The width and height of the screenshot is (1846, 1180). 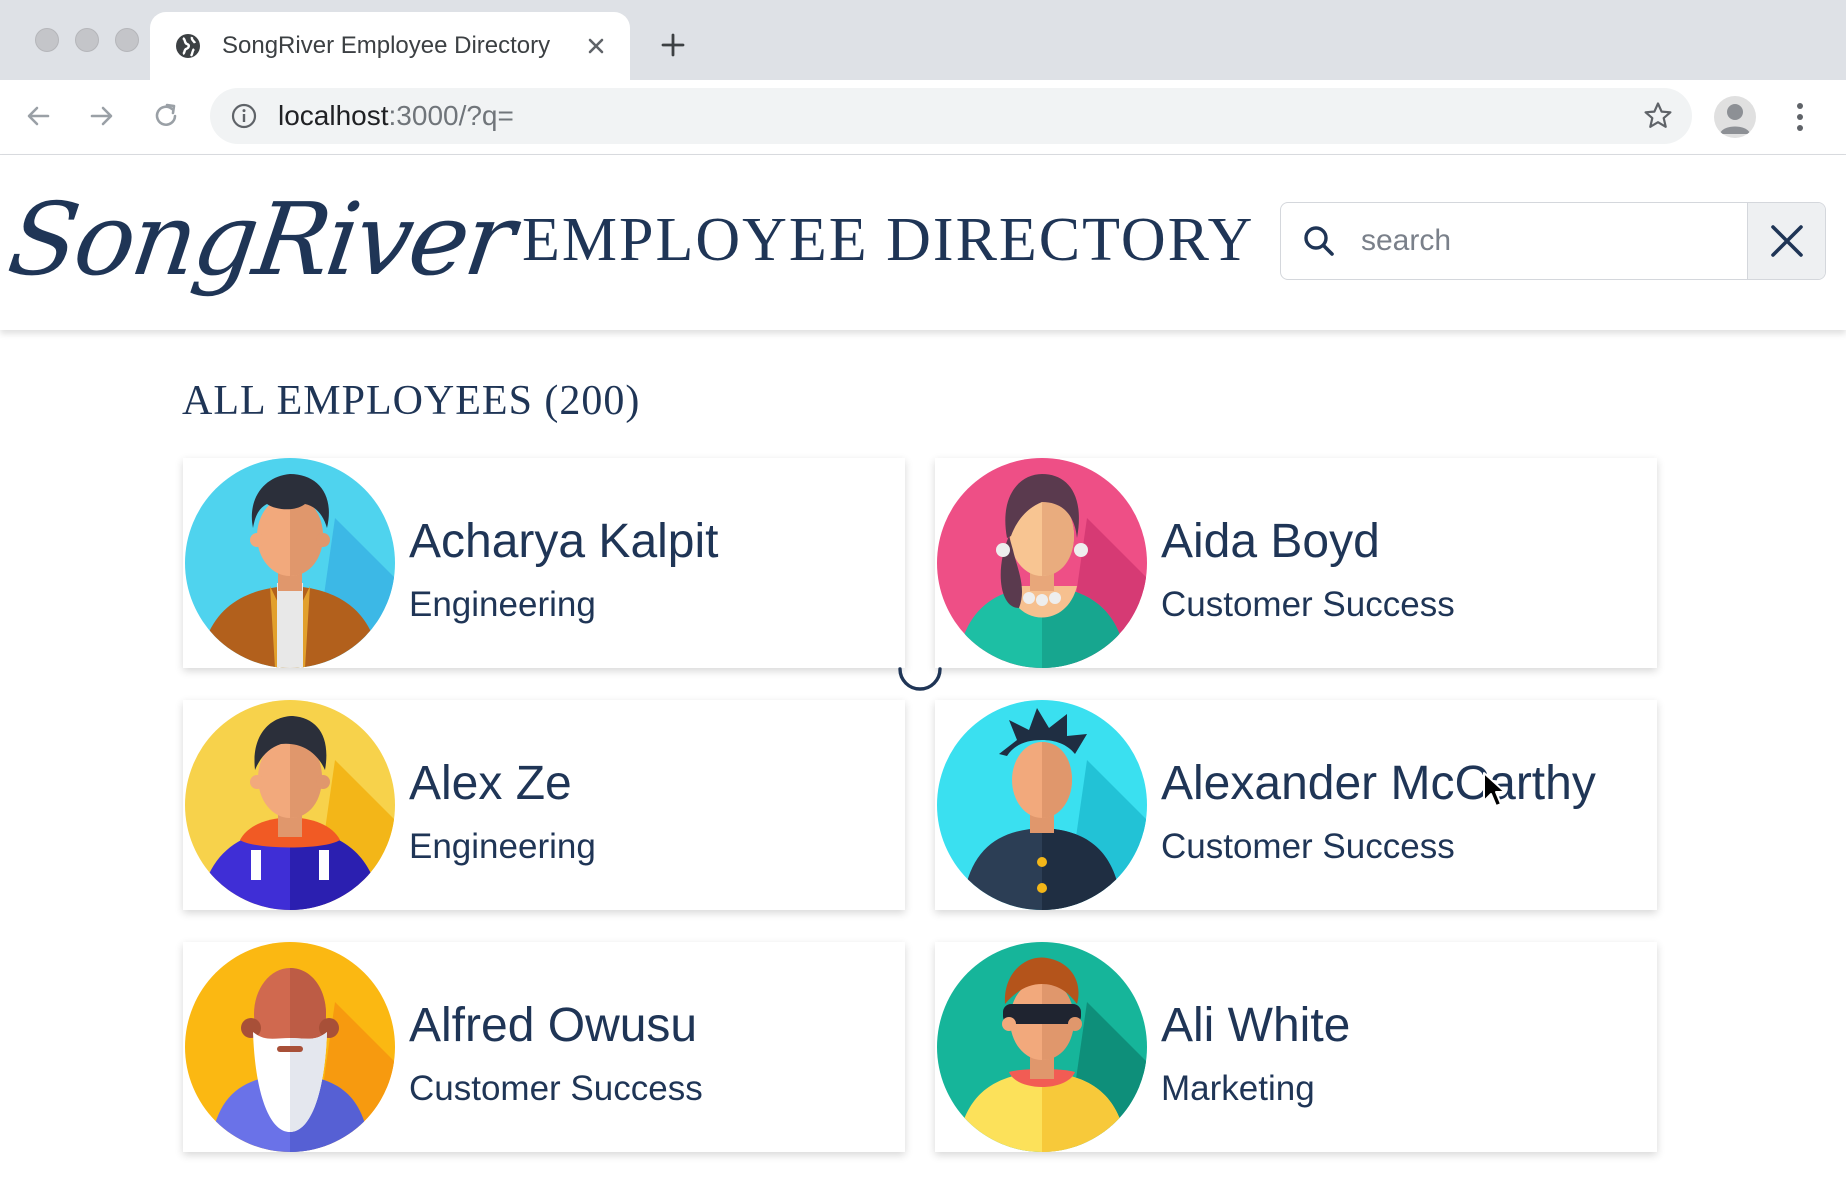 What do you see at coordinates (1238, 1088) in the screenshot?
I see `employee-department: Marketing` at bounding box center [1238, 1088].